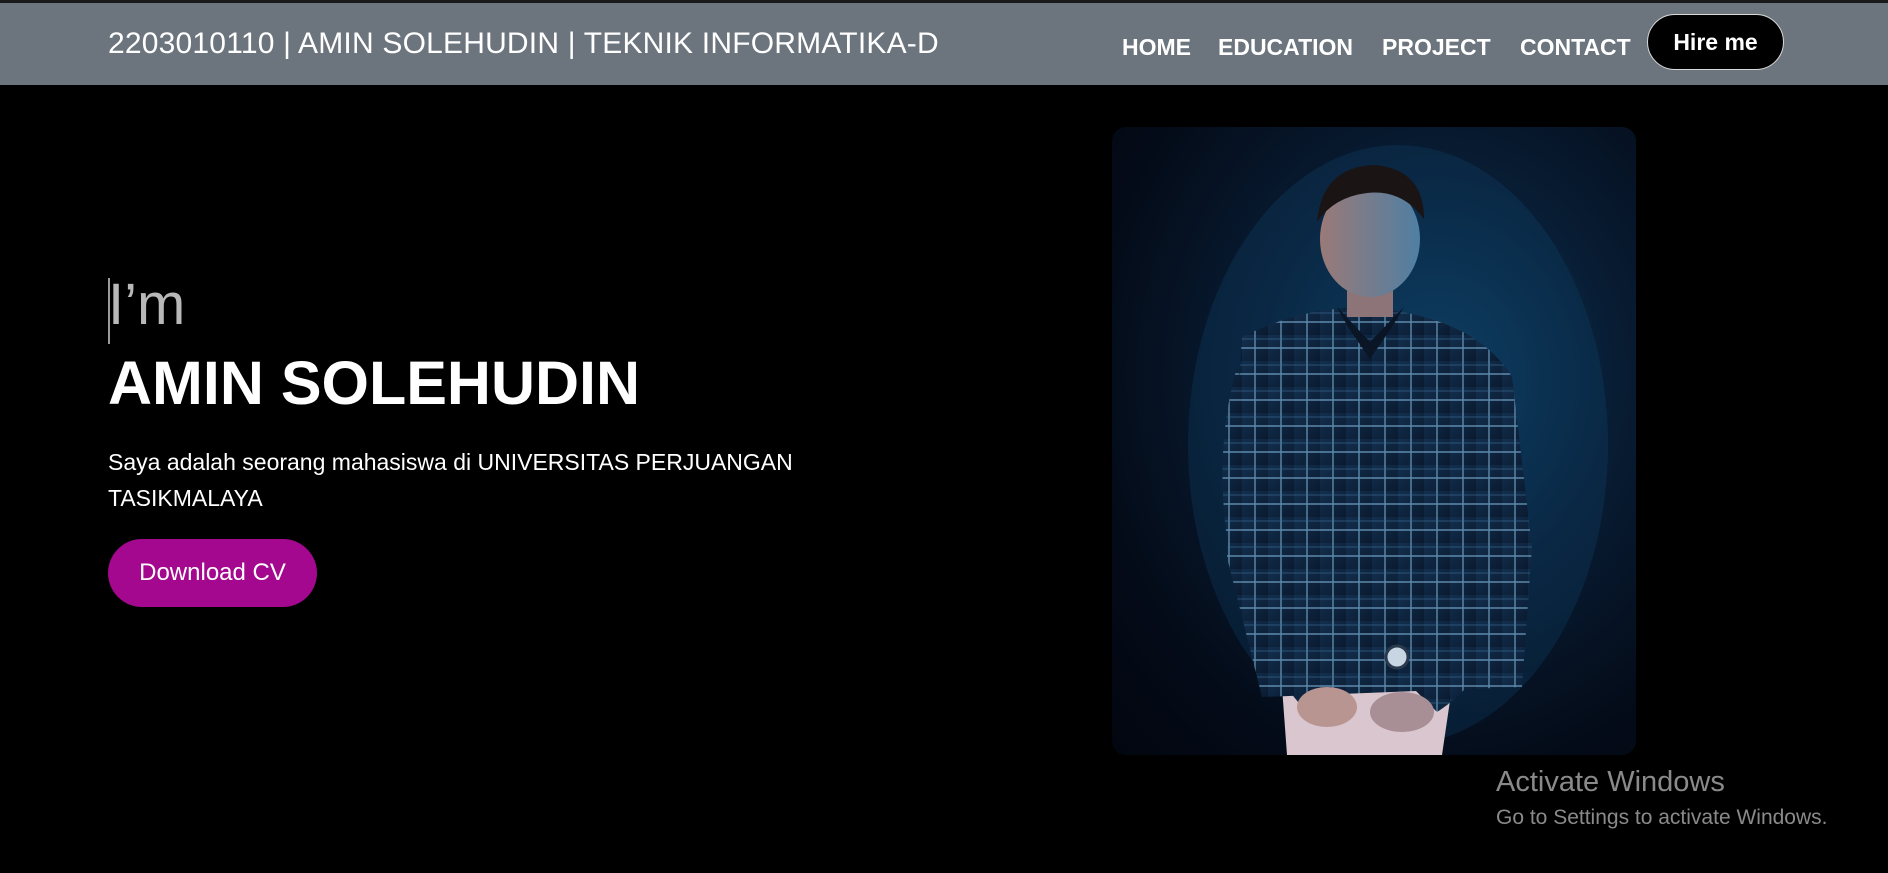 This screenshot has width=1888, height=873. Describe the element at coordinates (1436, 47) in the screenshot. I see `nav-project-link: PROJECT` at that location.